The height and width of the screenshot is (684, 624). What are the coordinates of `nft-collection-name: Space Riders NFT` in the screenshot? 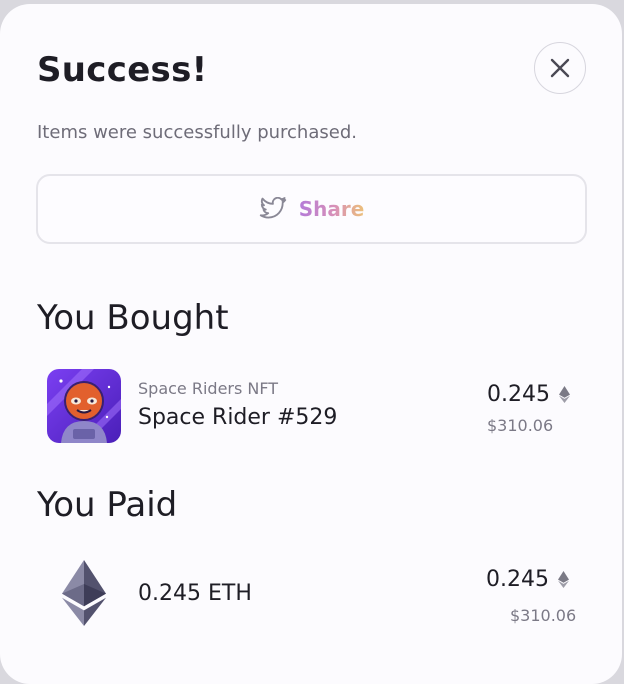 It's located at (208, 388).